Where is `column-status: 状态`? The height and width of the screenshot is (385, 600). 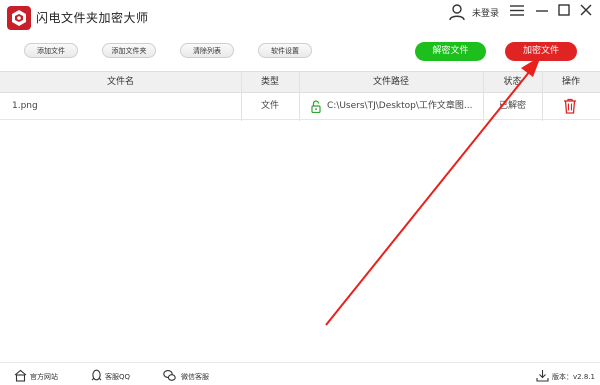
column-status: 状态 is located at coordinates (512, 82).